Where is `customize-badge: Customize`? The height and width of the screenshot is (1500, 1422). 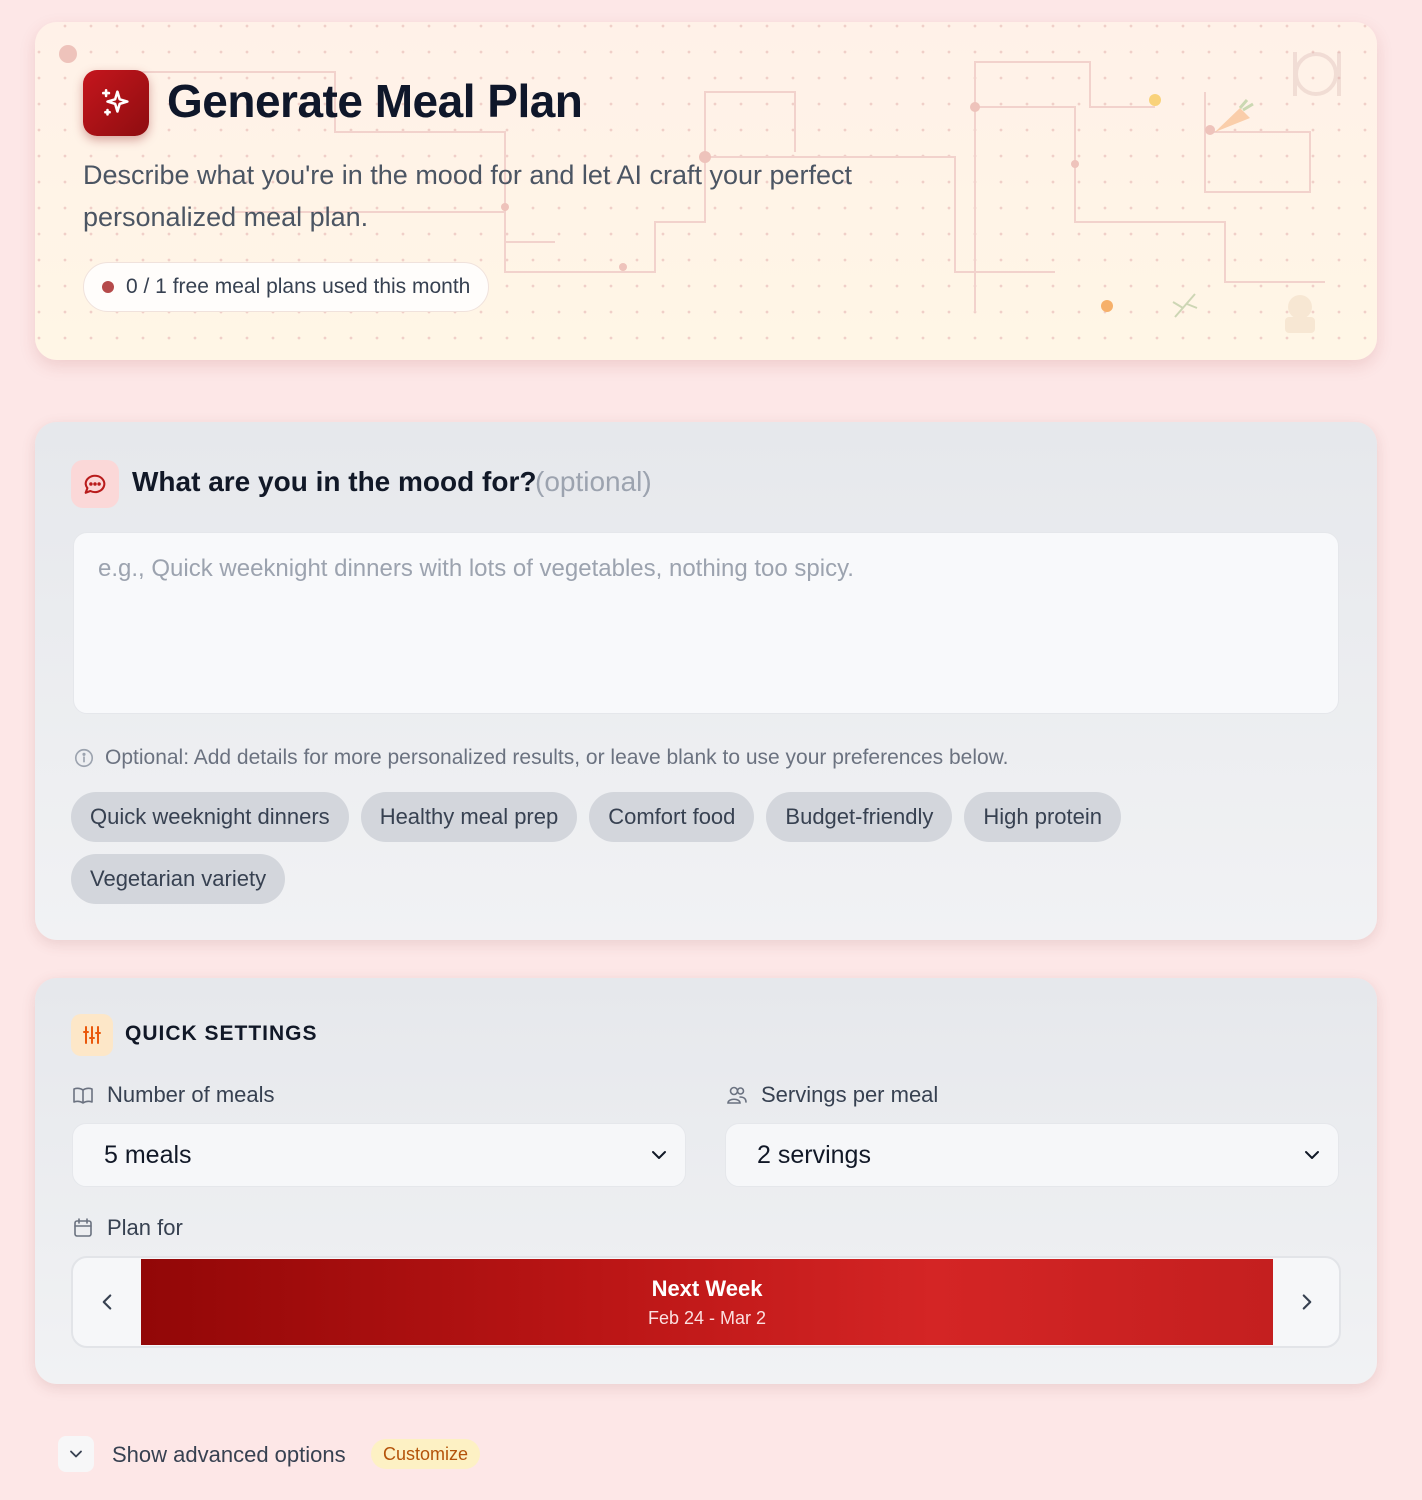 customize-badge: Customize is located at coordinates (426, 1454).